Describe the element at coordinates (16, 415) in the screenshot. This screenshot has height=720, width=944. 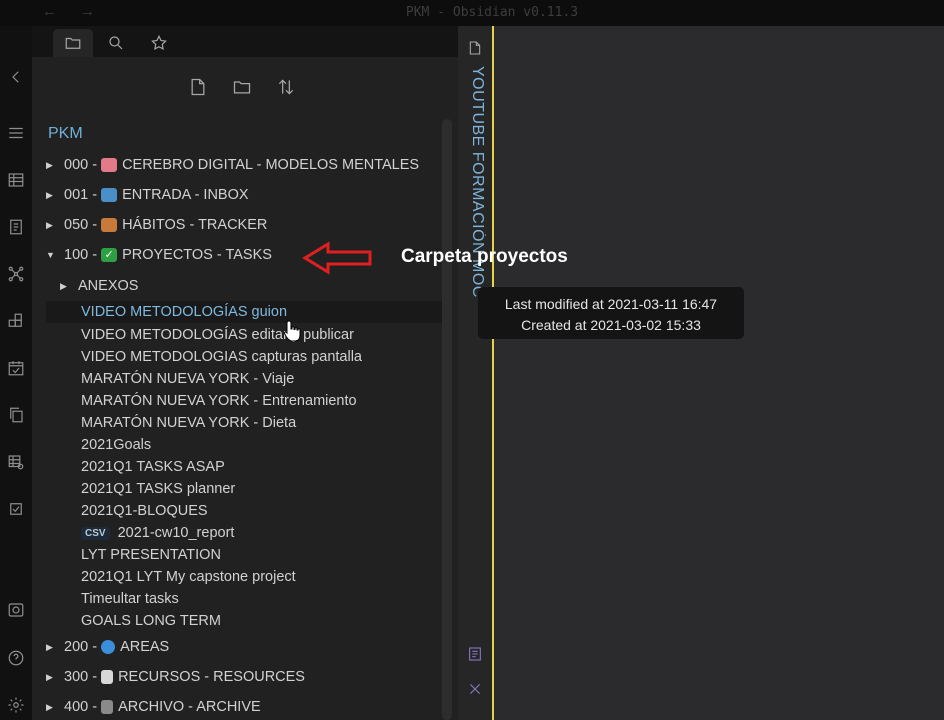
I see `copy-icon` at that location.